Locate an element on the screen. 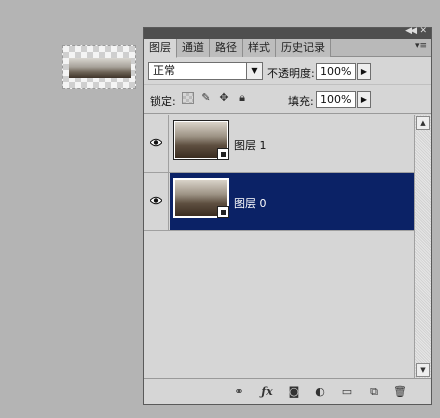 The image size is (440, 418). layer-row: 图层 1 is located at coordinates (279, 144).